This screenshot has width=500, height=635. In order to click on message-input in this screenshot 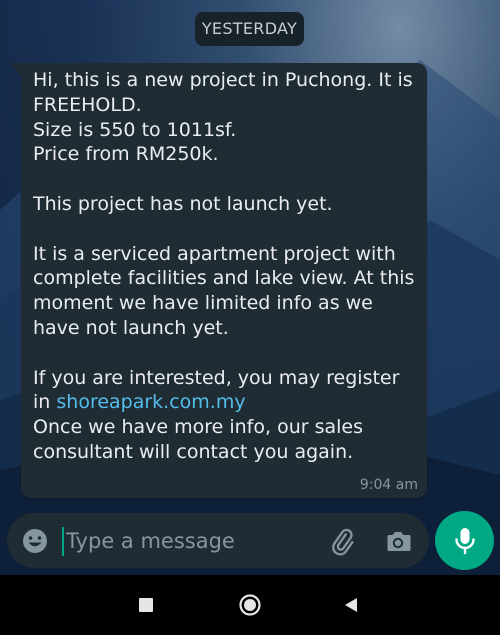, I will do `click(186, 541)`.